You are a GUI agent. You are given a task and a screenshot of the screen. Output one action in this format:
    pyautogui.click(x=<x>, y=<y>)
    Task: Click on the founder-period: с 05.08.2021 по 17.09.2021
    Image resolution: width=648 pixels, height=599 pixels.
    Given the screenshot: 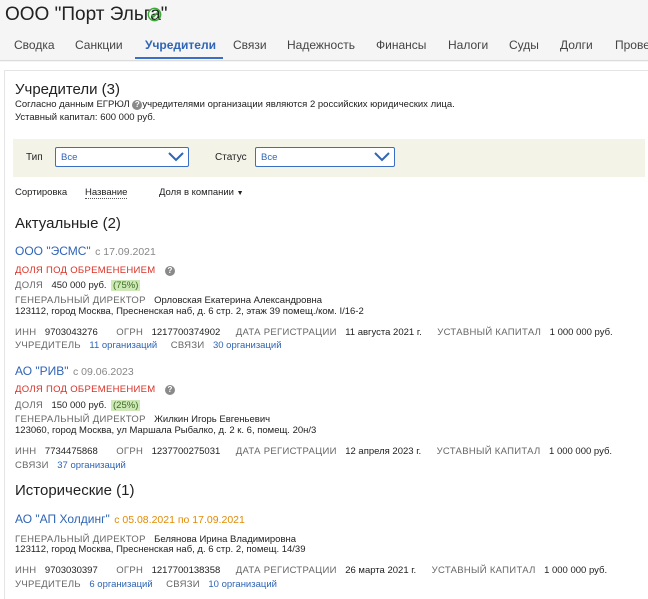 What is the action you would take?
    pyautogui.click(x=179, y=520)
    